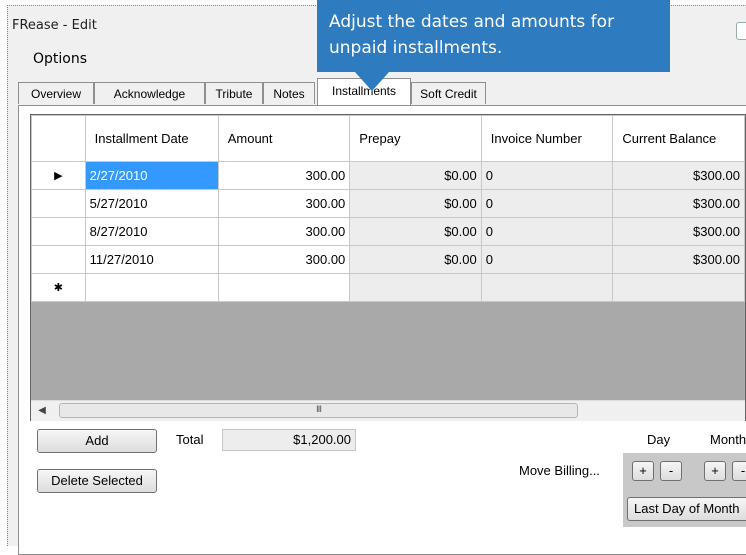  Describe the element at coordinates (659, 439) in the screenshot. I see `day-label: Day` at that location.